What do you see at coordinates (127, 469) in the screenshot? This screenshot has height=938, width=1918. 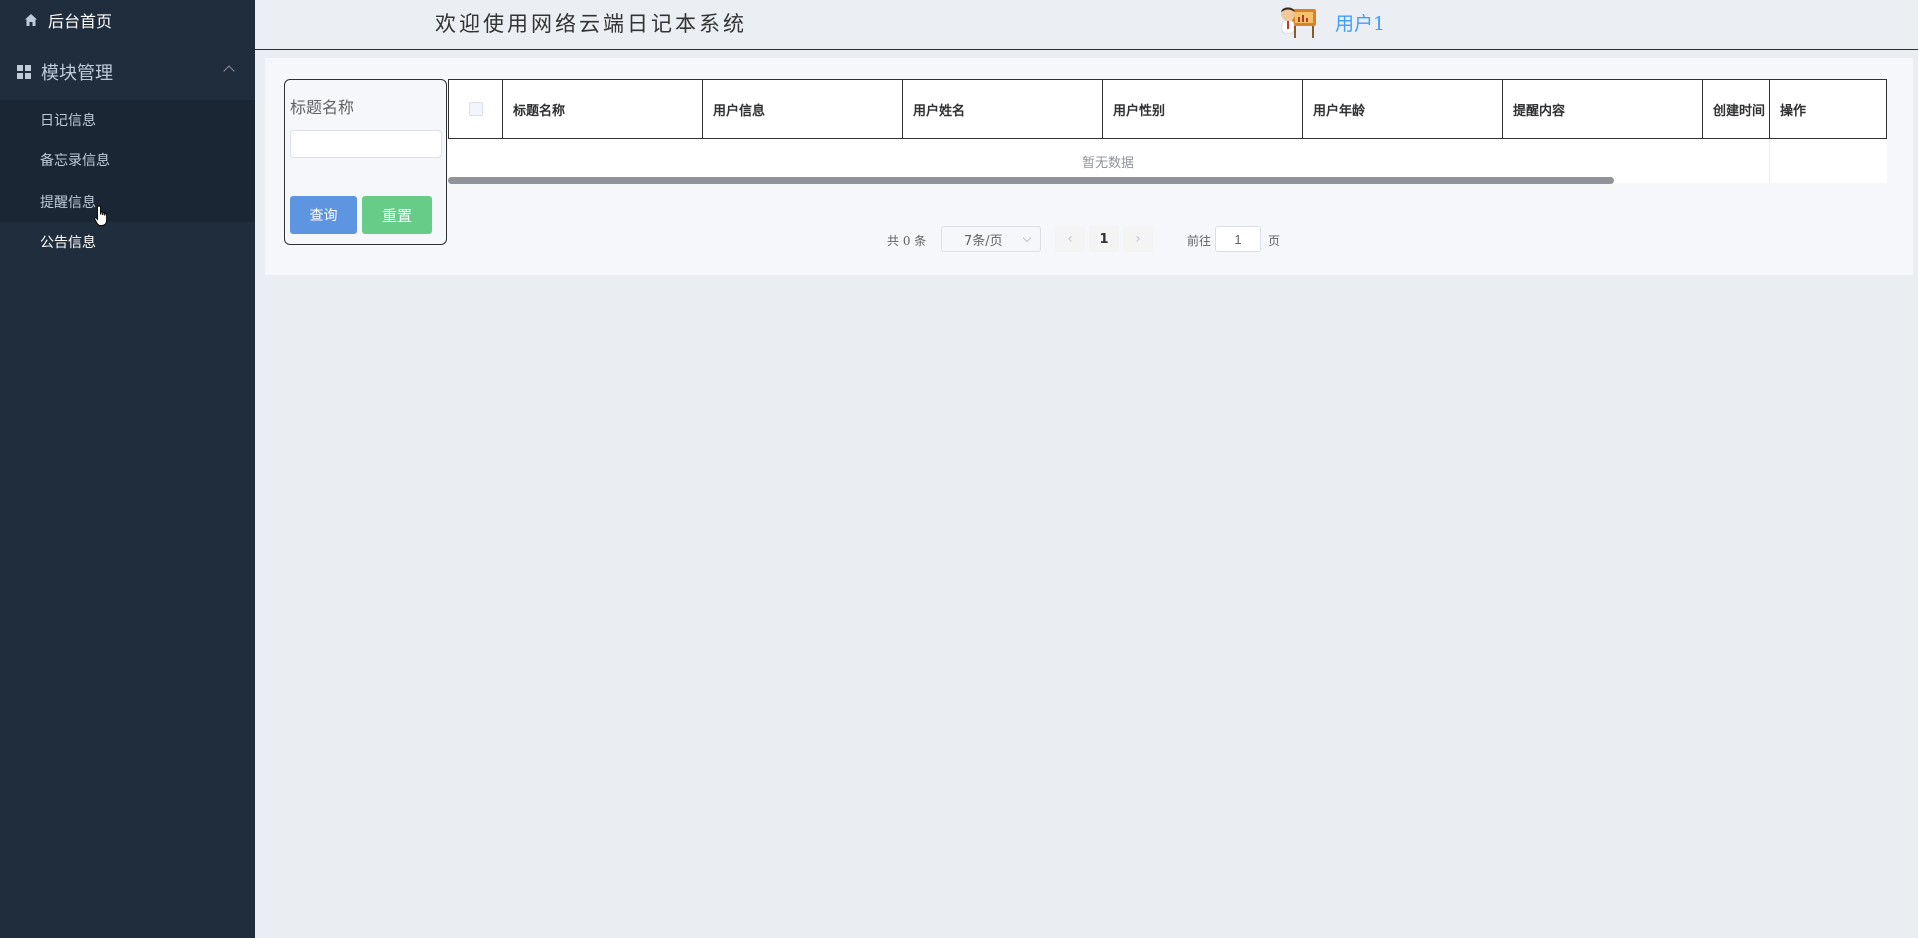 I see `sidebar: 后台首页 模块管理 日记信息 备忘录信息 提醒信息 公告信息` at bounding box center [127, 469].